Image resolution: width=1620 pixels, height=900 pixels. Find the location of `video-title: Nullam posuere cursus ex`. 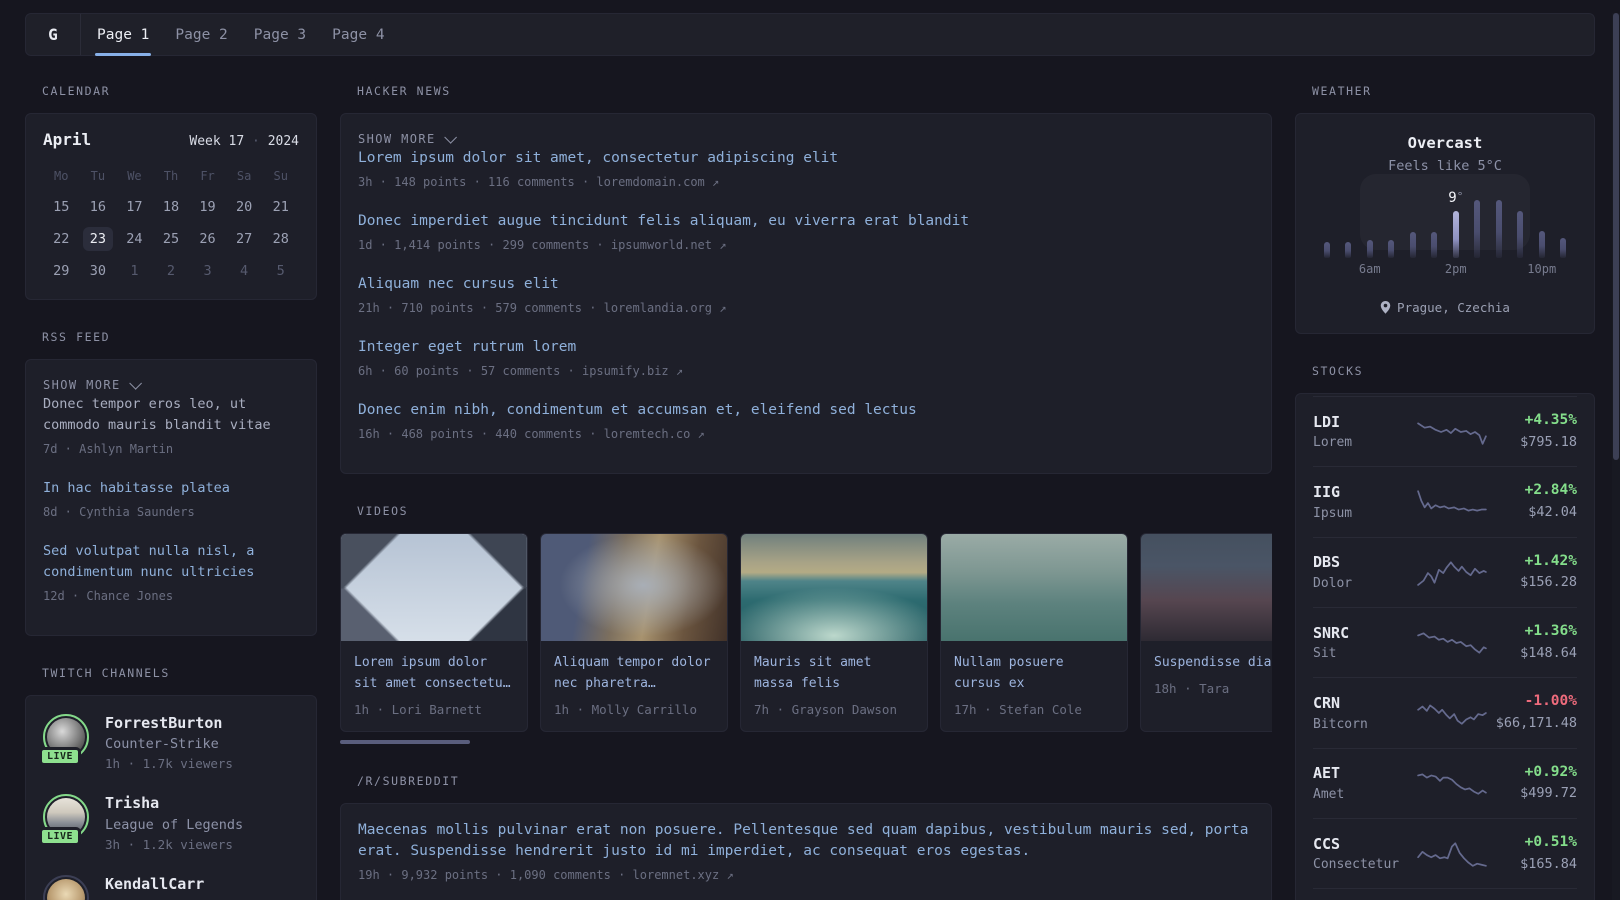

video-title: Nullam posuere cursus ex is located at coordinates (1034, 674).